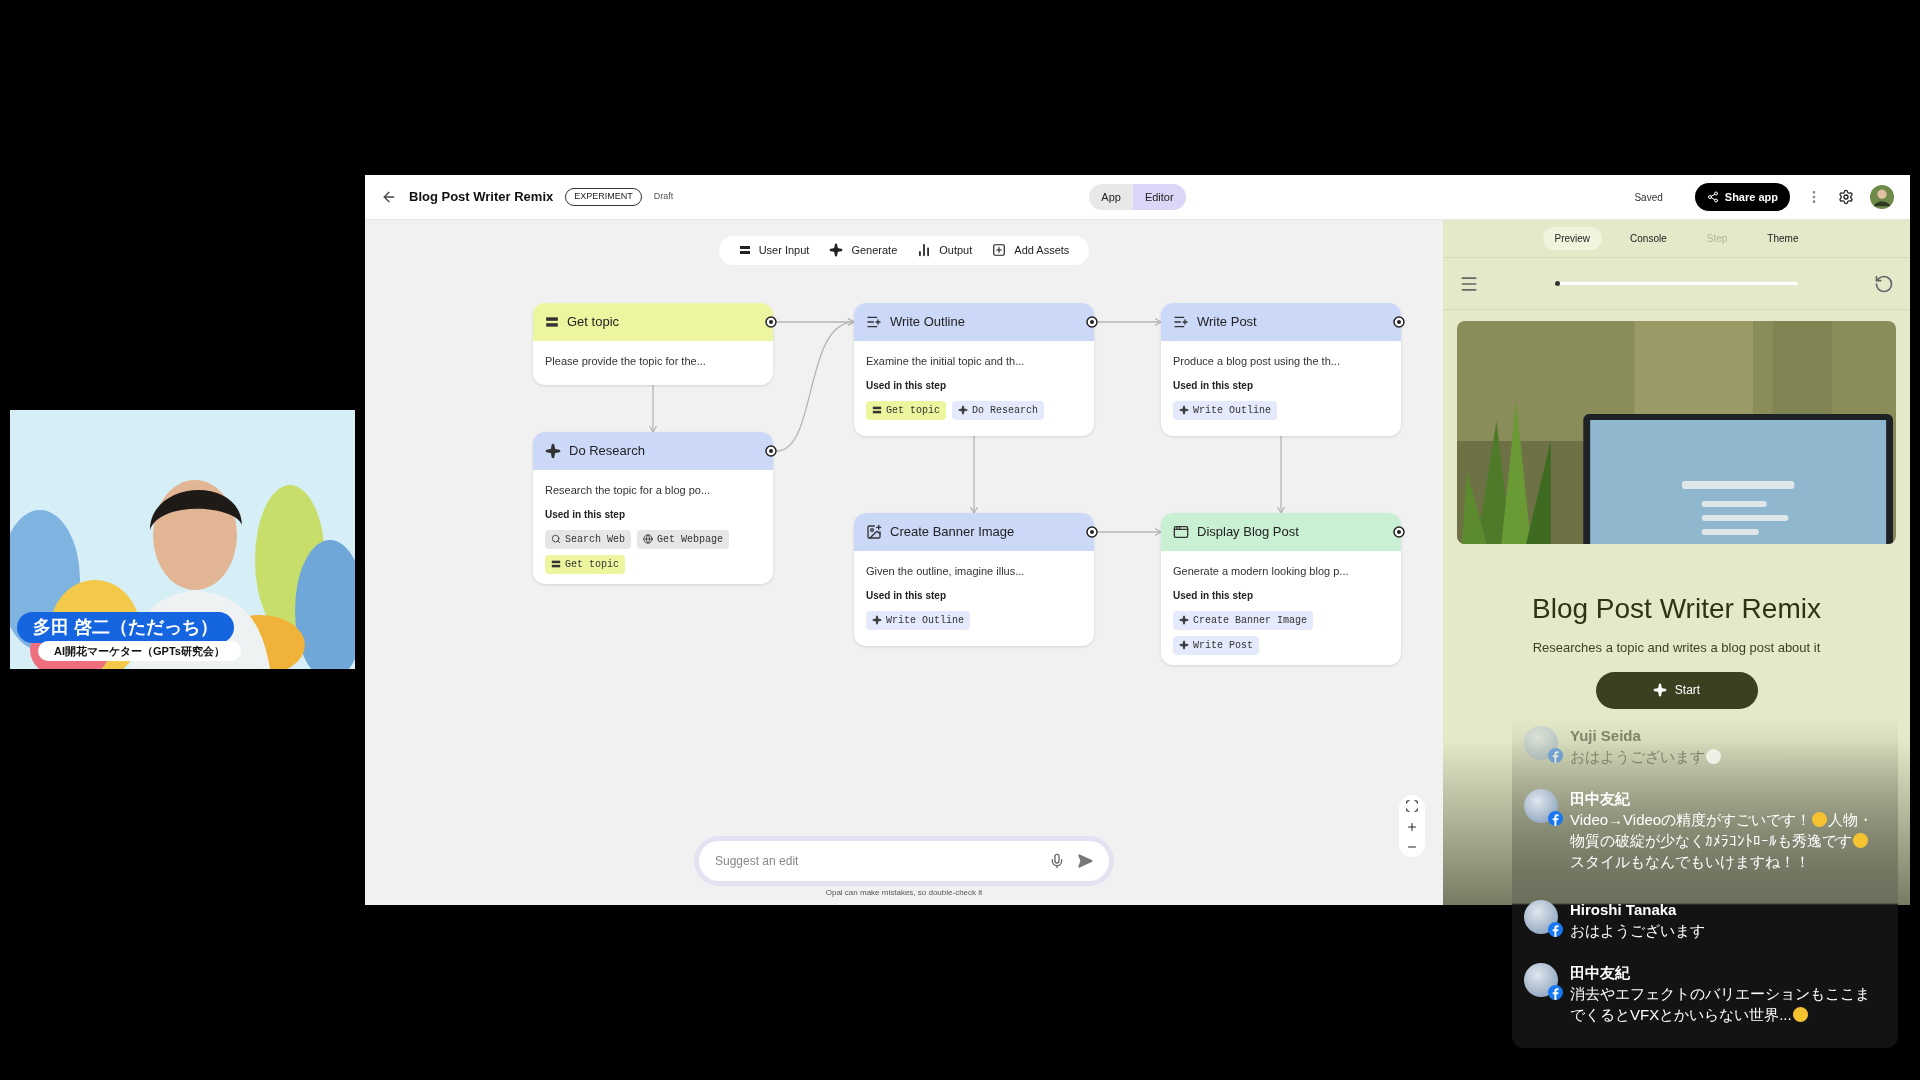  Describe the element at coordinates (1624, 910) in the screenshot. I see `chat-author: Hiroshi Tanaka` at that location.